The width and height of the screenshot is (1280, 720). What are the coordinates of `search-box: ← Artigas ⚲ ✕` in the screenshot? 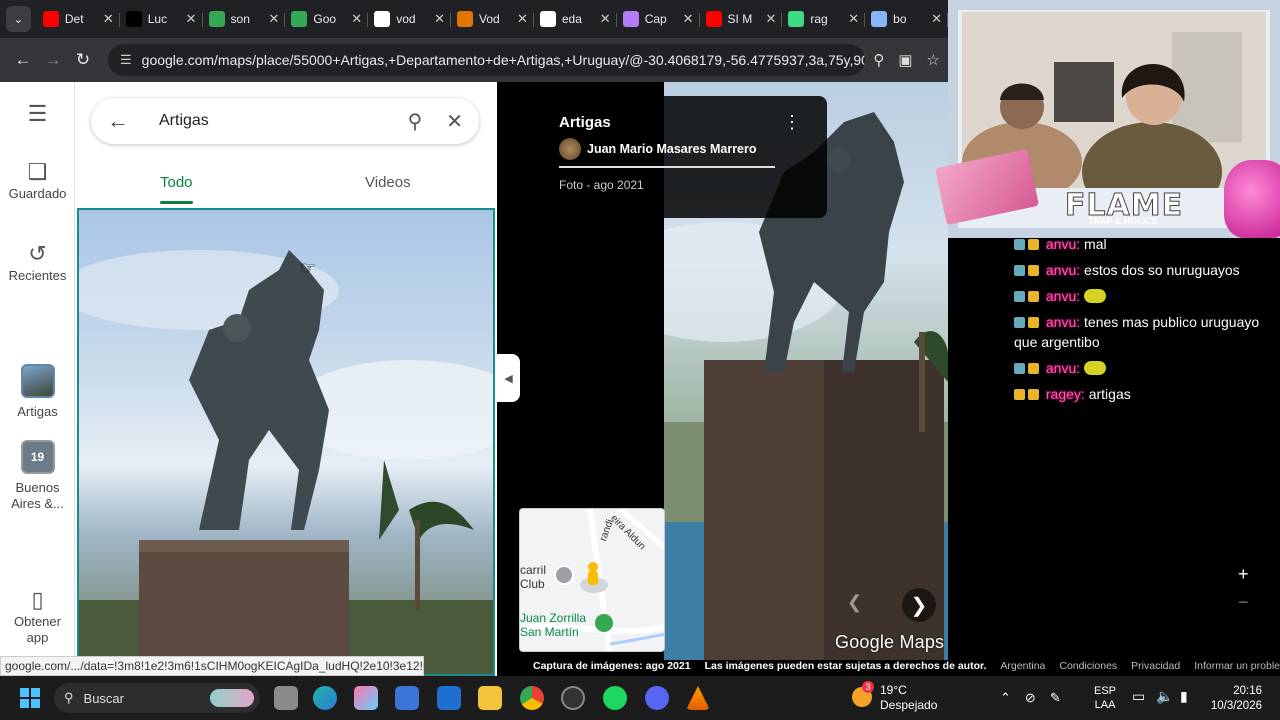 It's located at (285, 121).